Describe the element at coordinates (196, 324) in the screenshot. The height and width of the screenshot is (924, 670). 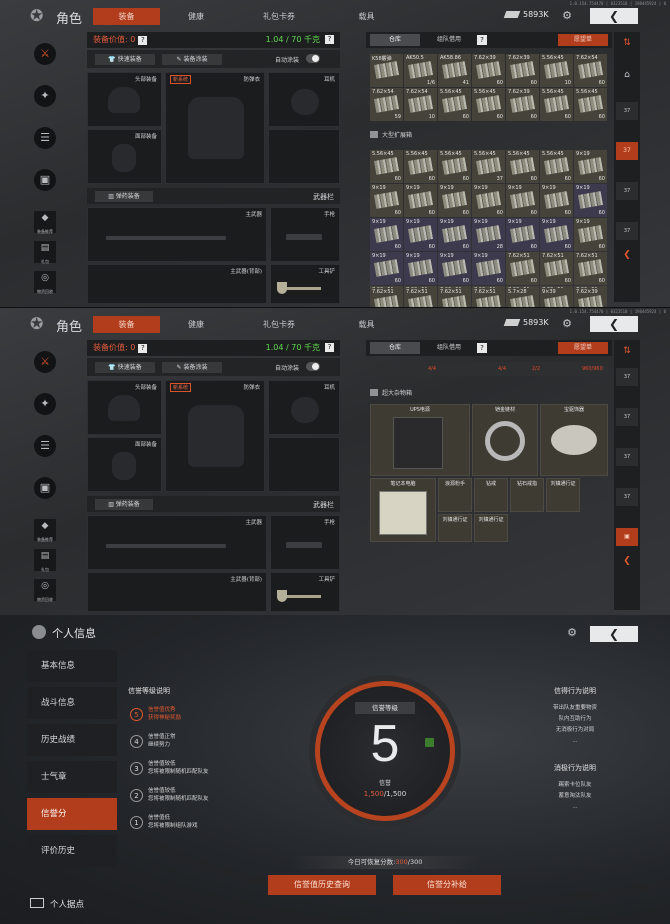
I see `tab-health: 健康` at that location.